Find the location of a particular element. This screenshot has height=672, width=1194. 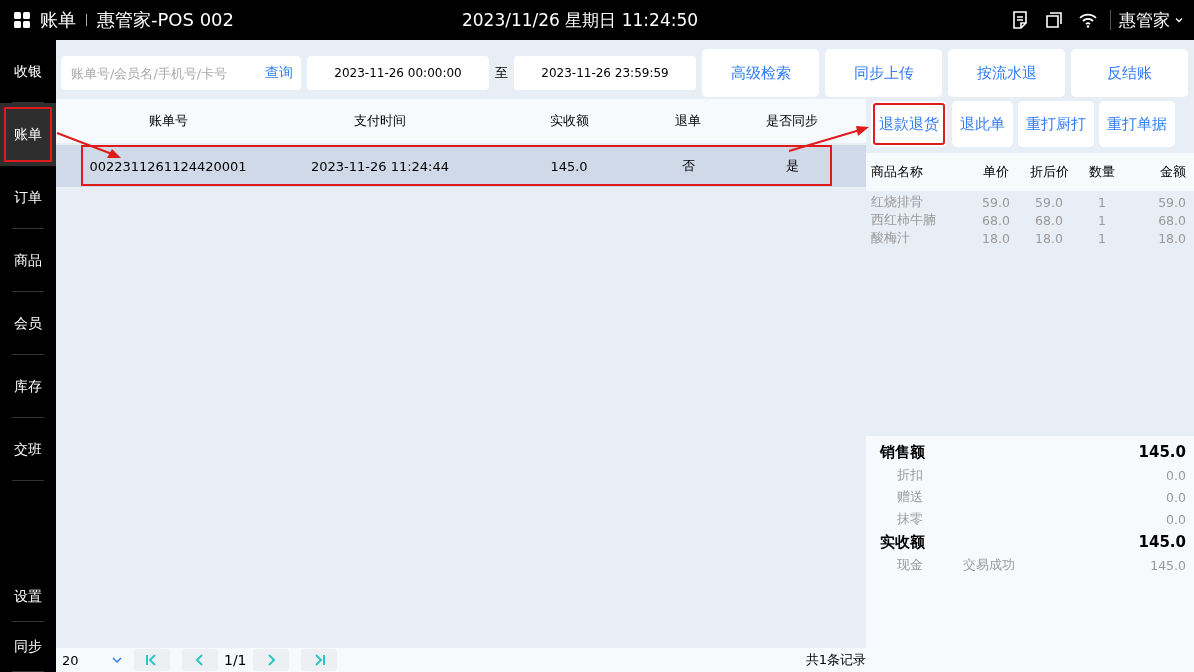

column-header: 退单 is located at coordinates (688, 121).